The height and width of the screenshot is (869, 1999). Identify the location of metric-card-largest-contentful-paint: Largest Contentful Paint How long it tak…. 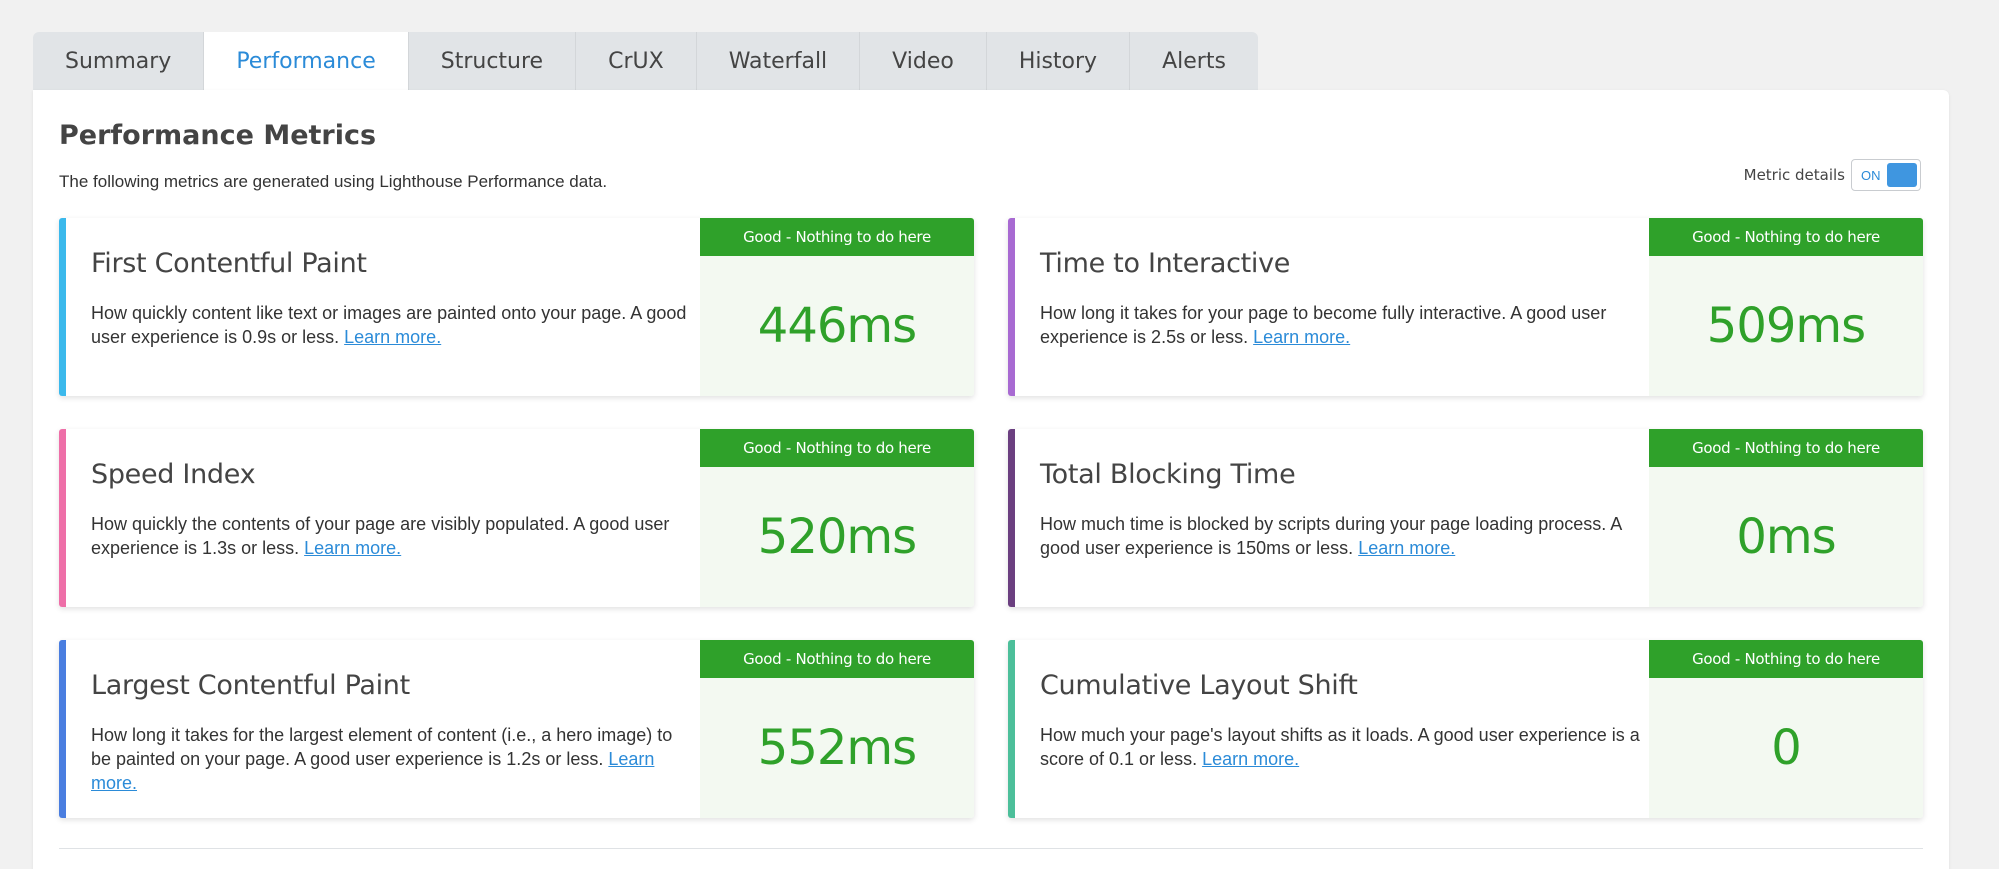
(516, 729).